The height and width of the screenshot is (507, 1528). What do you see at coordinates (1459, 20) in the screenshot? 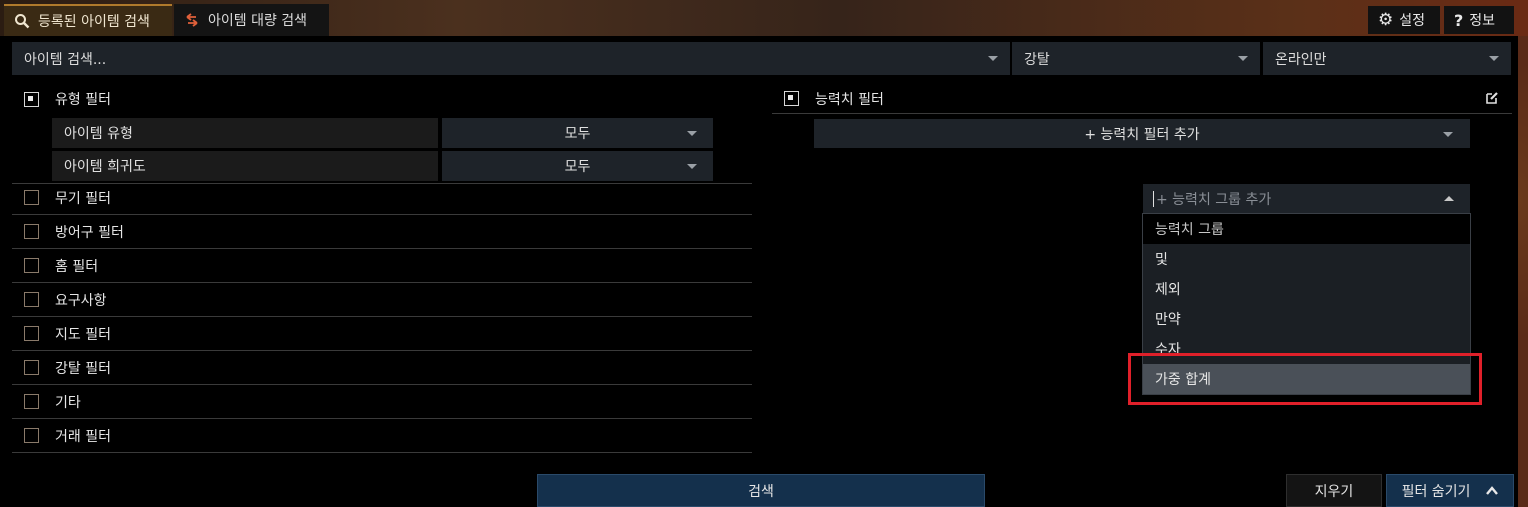
I see `question-icon: ?` at bounding box center [1459, 20].